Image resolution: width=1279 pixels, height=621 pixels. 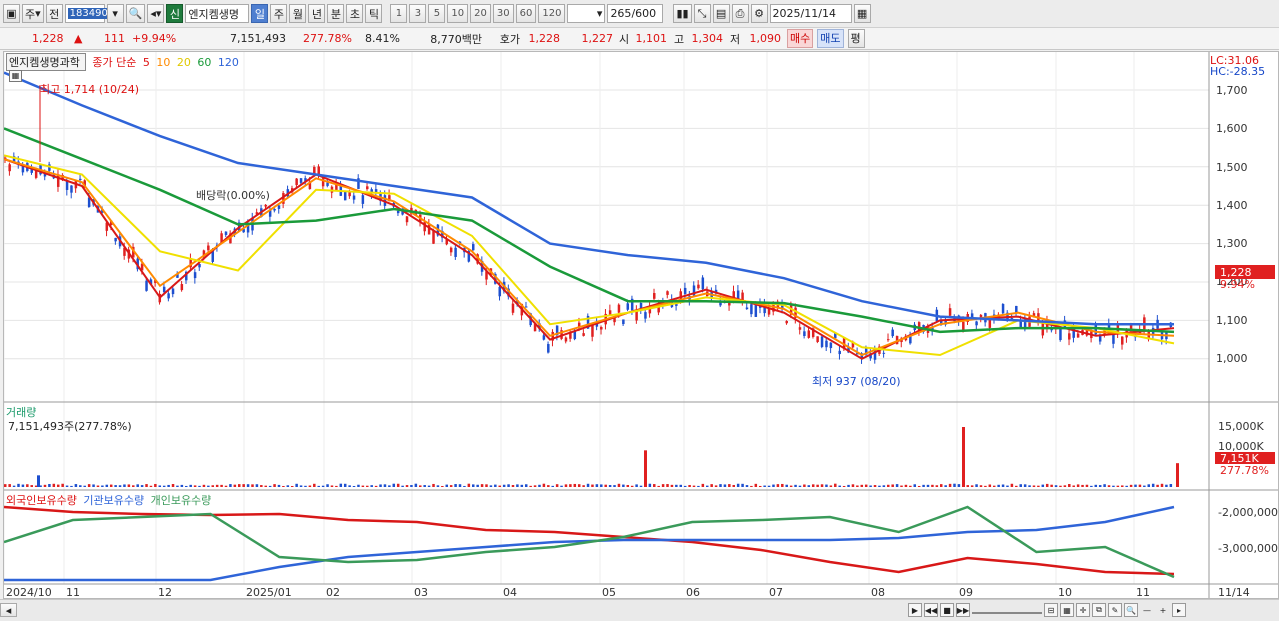 I want to click on rewind-icon: ◀◀, so click(x=931, y=610).